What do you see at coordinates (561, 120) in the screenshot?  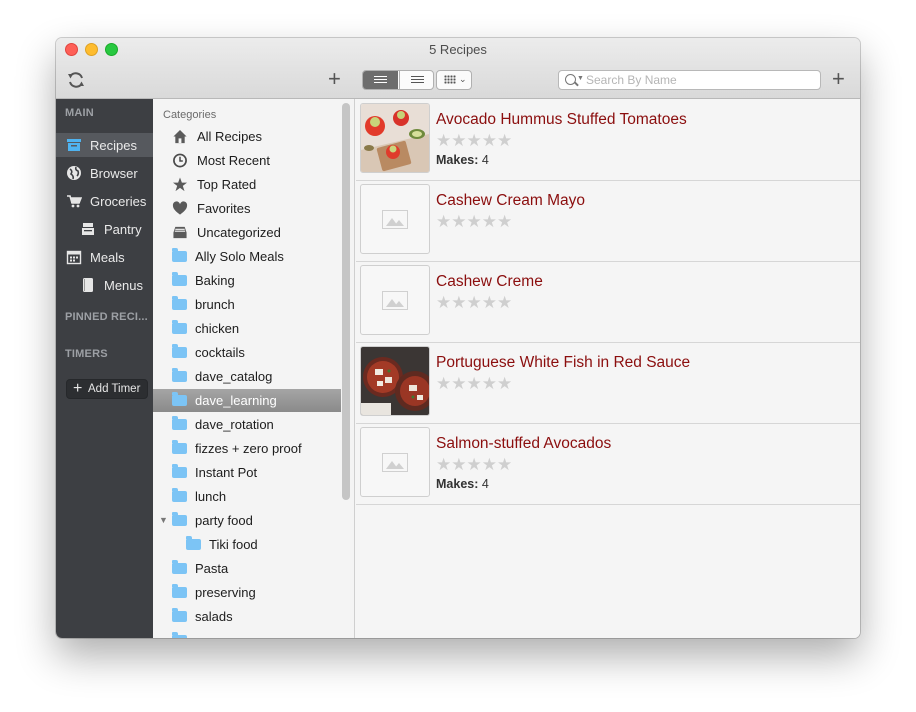 I see `recipe-name: Avocado Hummus Stuffed Tomatoes` at bounding box center [561, 120].